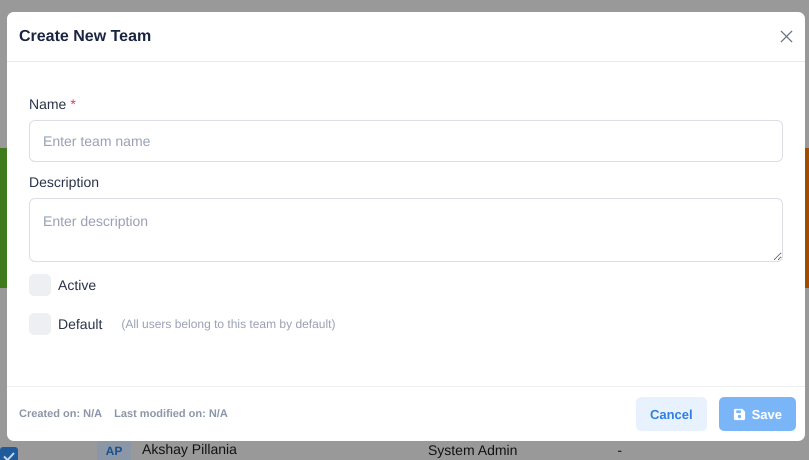 The height and width of the screenshot is (460, 809). Describe the element at coordinates (171, 414) in the screenshot. I see `modified-text: Last modified on: N/A` at that location.